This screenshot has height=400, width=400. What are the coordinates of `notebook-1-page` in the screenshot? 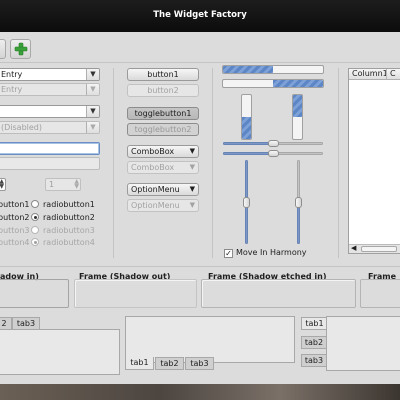 It's located at (60, 352).